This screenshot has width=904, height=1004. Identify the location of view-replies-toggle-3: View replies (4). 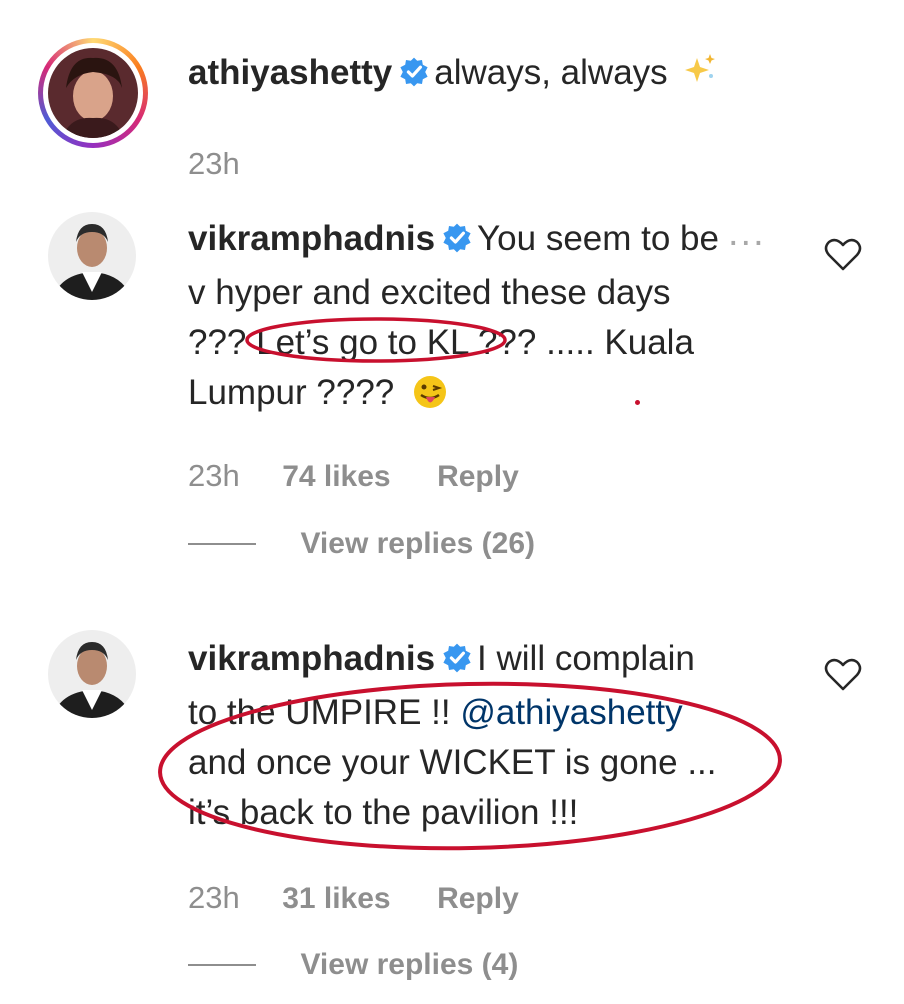
(353, 965).